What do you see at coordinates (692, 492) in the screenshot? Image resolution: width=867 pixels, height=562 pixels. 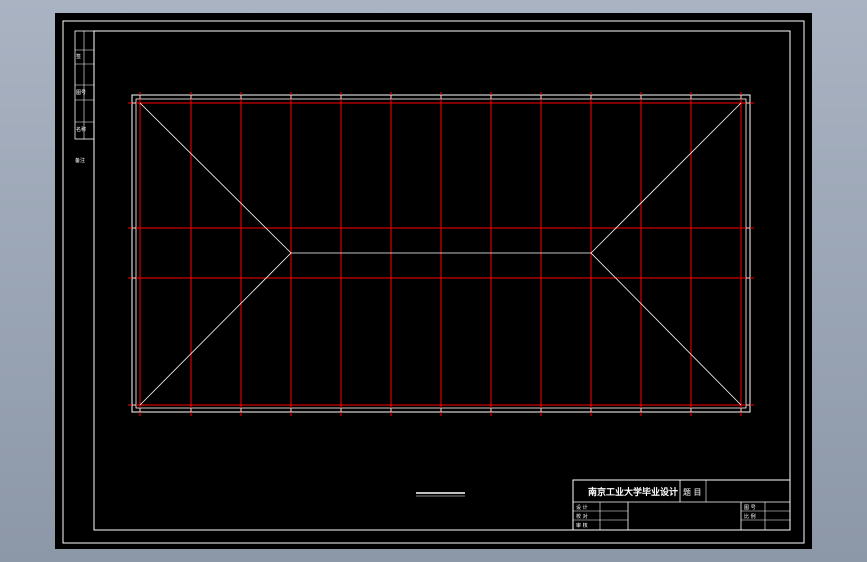 I see `figure-label: 题 目` at bounding box center [692, 492].